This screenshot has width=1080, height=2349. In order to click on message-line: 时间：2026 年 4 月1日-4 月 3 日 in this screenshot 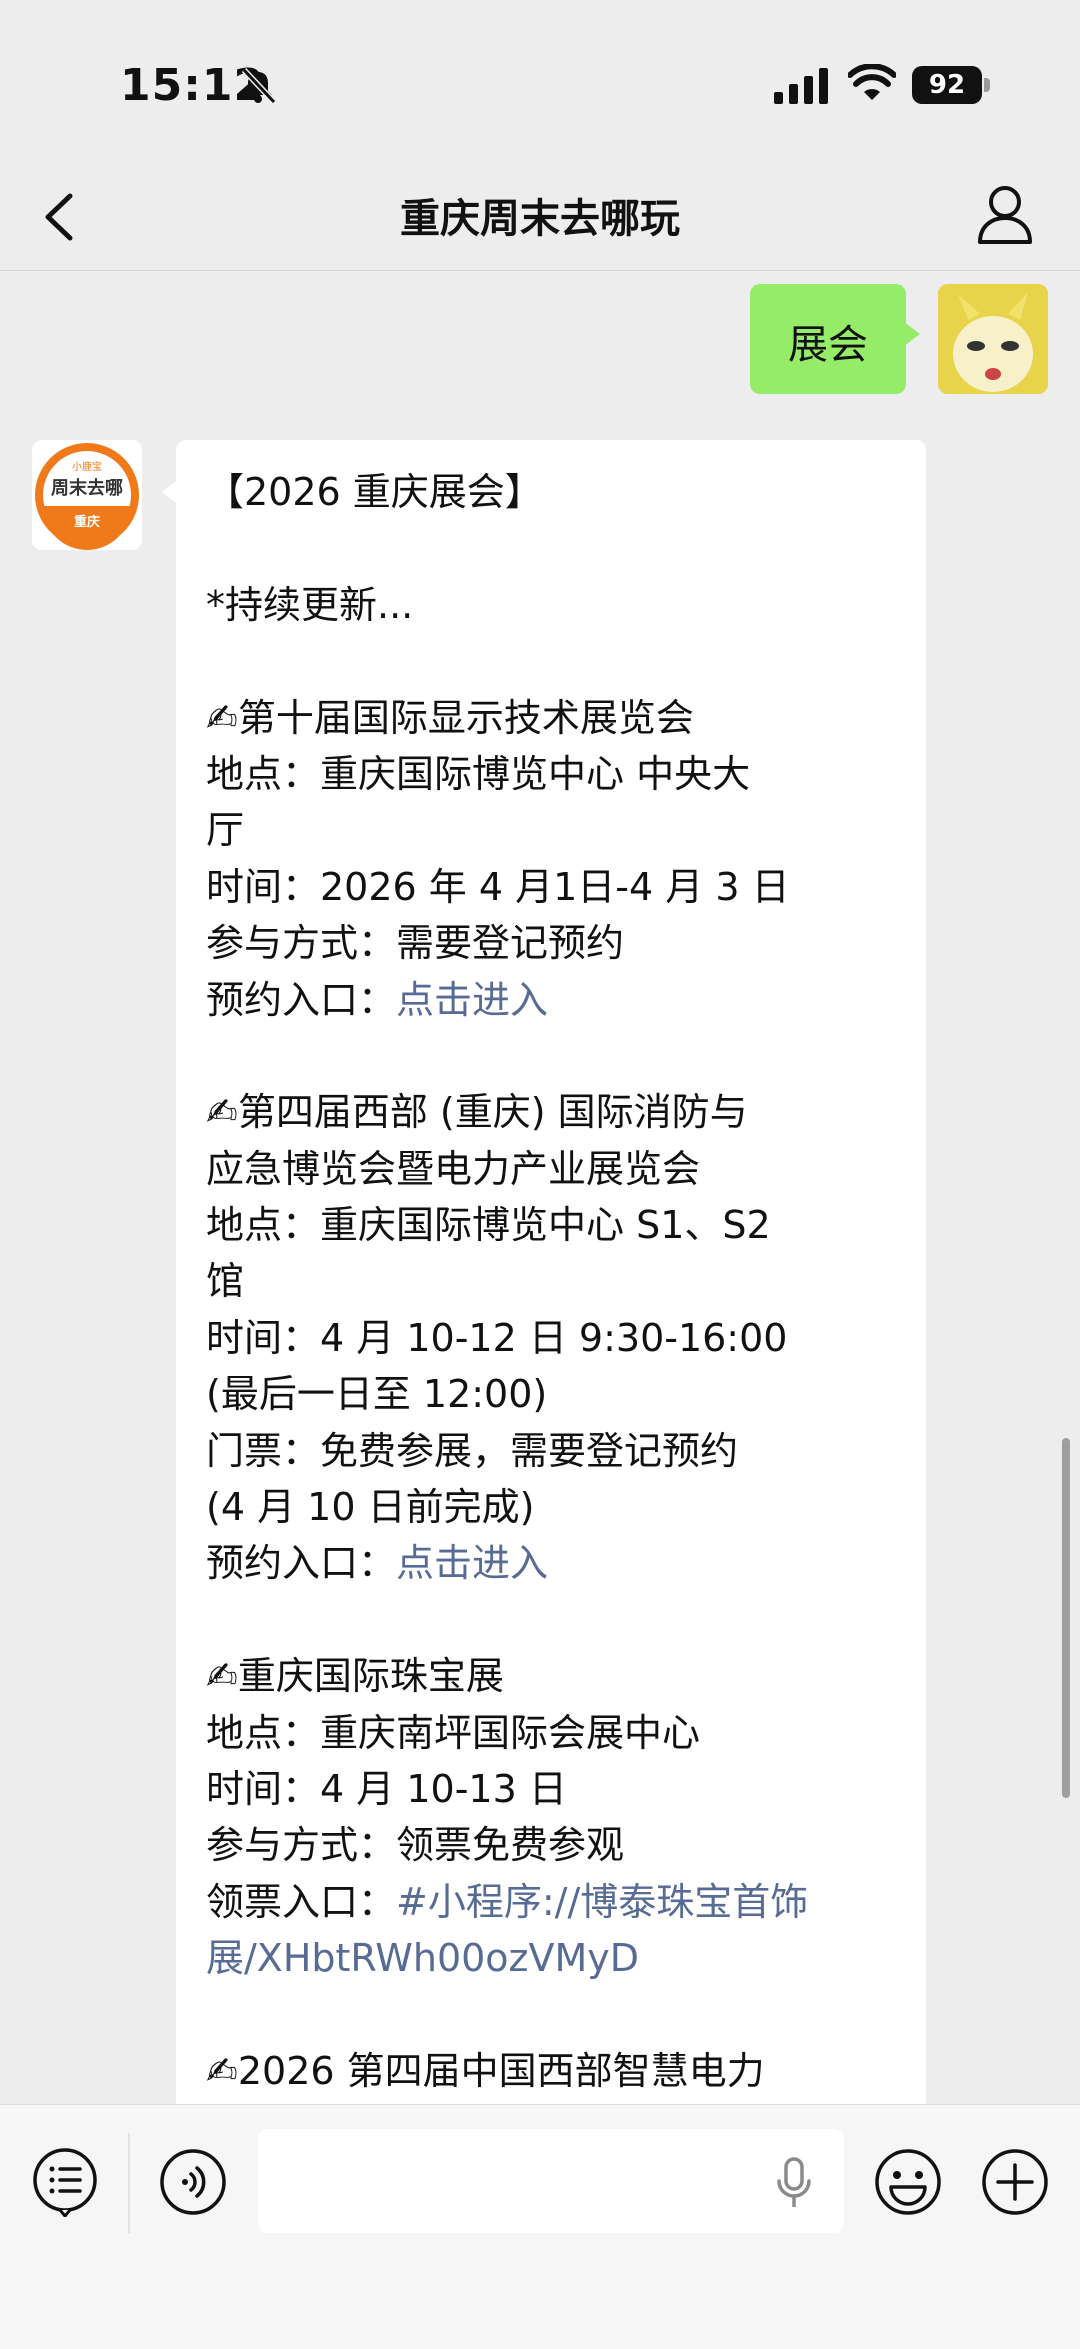, I will do `click(498, 886)`.